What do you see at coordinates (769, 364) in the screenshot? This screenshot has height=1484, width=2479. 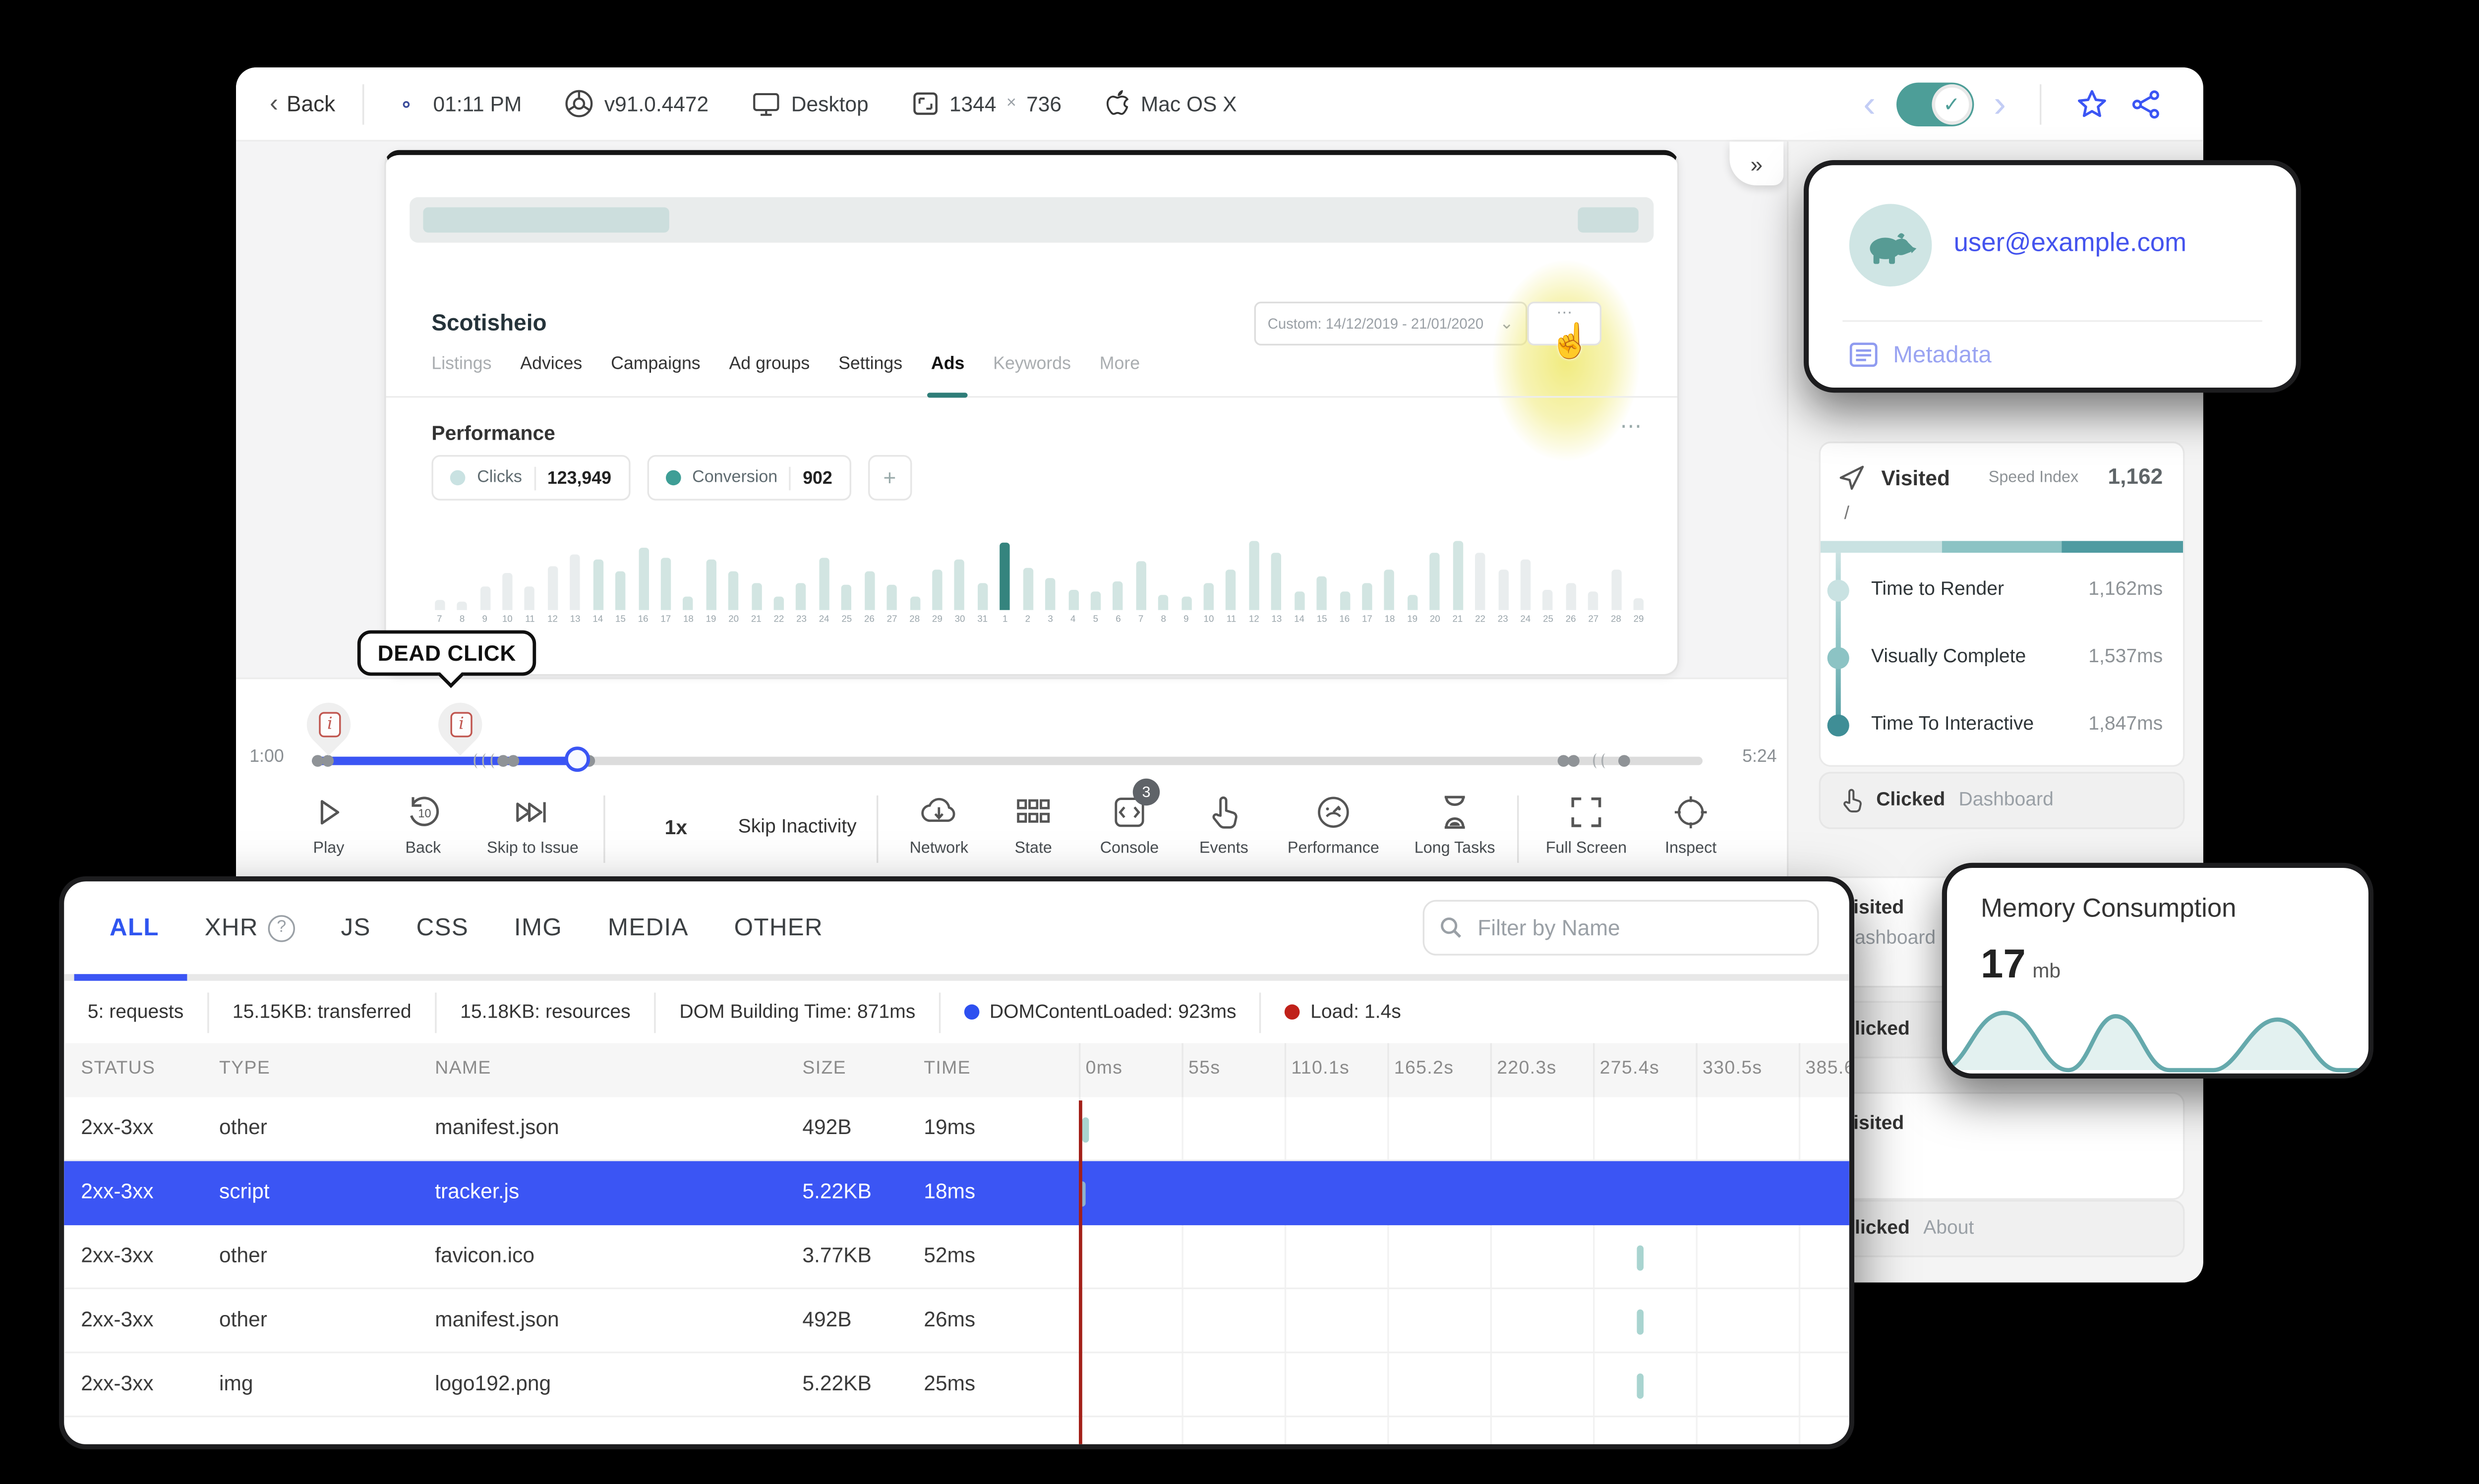 I see `site-tab-ad-groups: Ad groups` at bounding box center [769, 364].